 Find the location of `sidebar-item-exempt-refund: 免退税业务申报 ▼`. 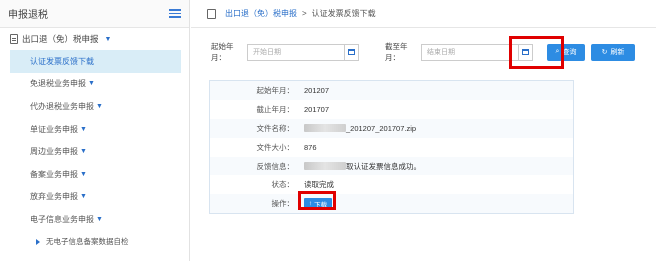

sidebar-item-exempt-refund: 免退税业务申报 ▼ is located at coordinates (94, 84).